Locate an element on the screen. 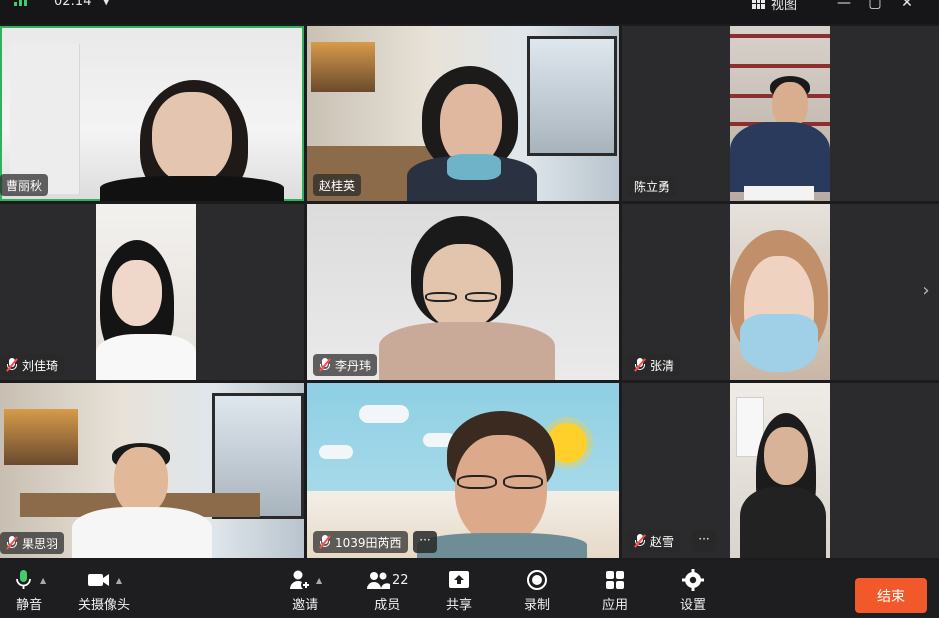 The height and width of the screenshot is (618, 939). camera-button: ▲ 关摄像头 is located at coordinates (104, 591).